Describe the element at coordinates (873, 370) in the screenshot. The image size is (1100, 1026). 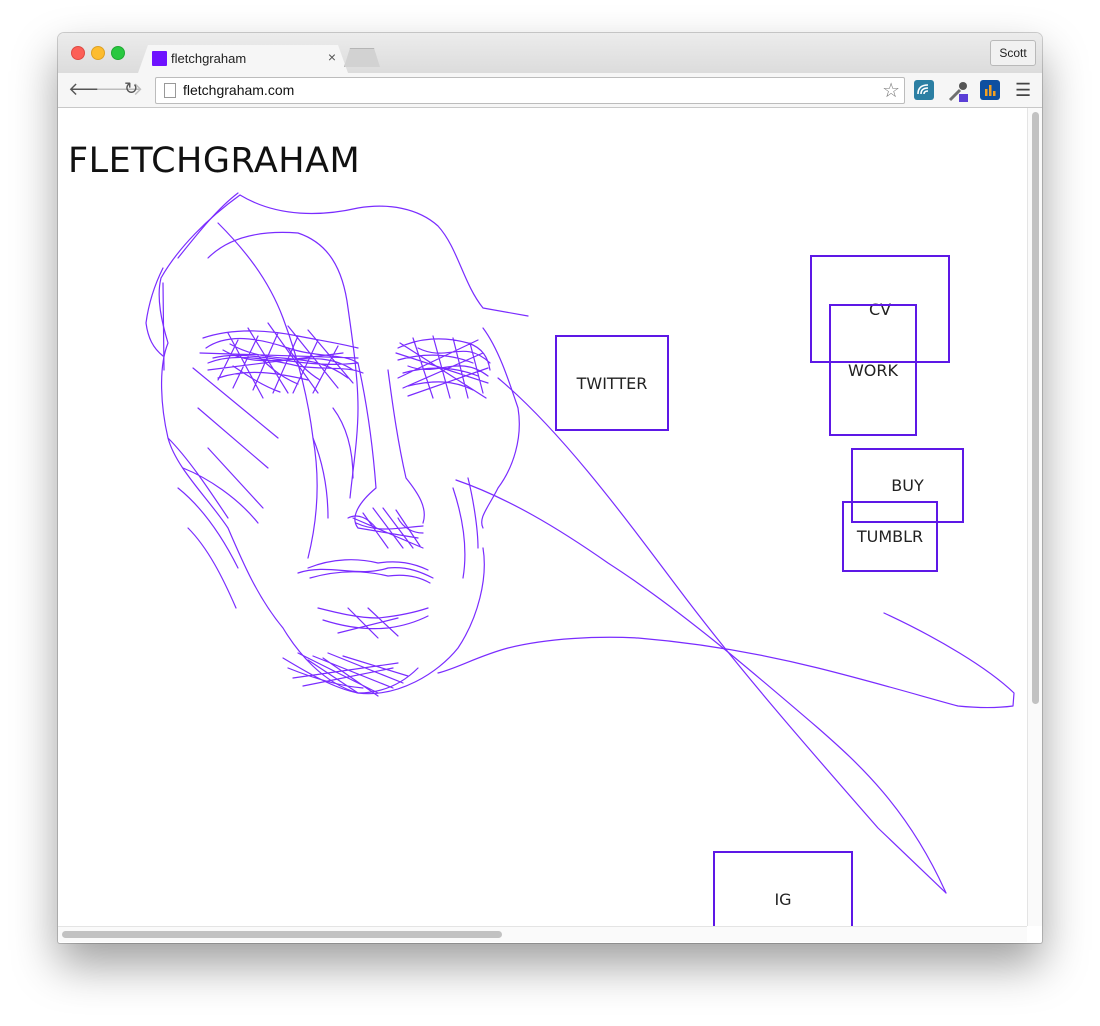
I see `work-link: WORK` at that location.